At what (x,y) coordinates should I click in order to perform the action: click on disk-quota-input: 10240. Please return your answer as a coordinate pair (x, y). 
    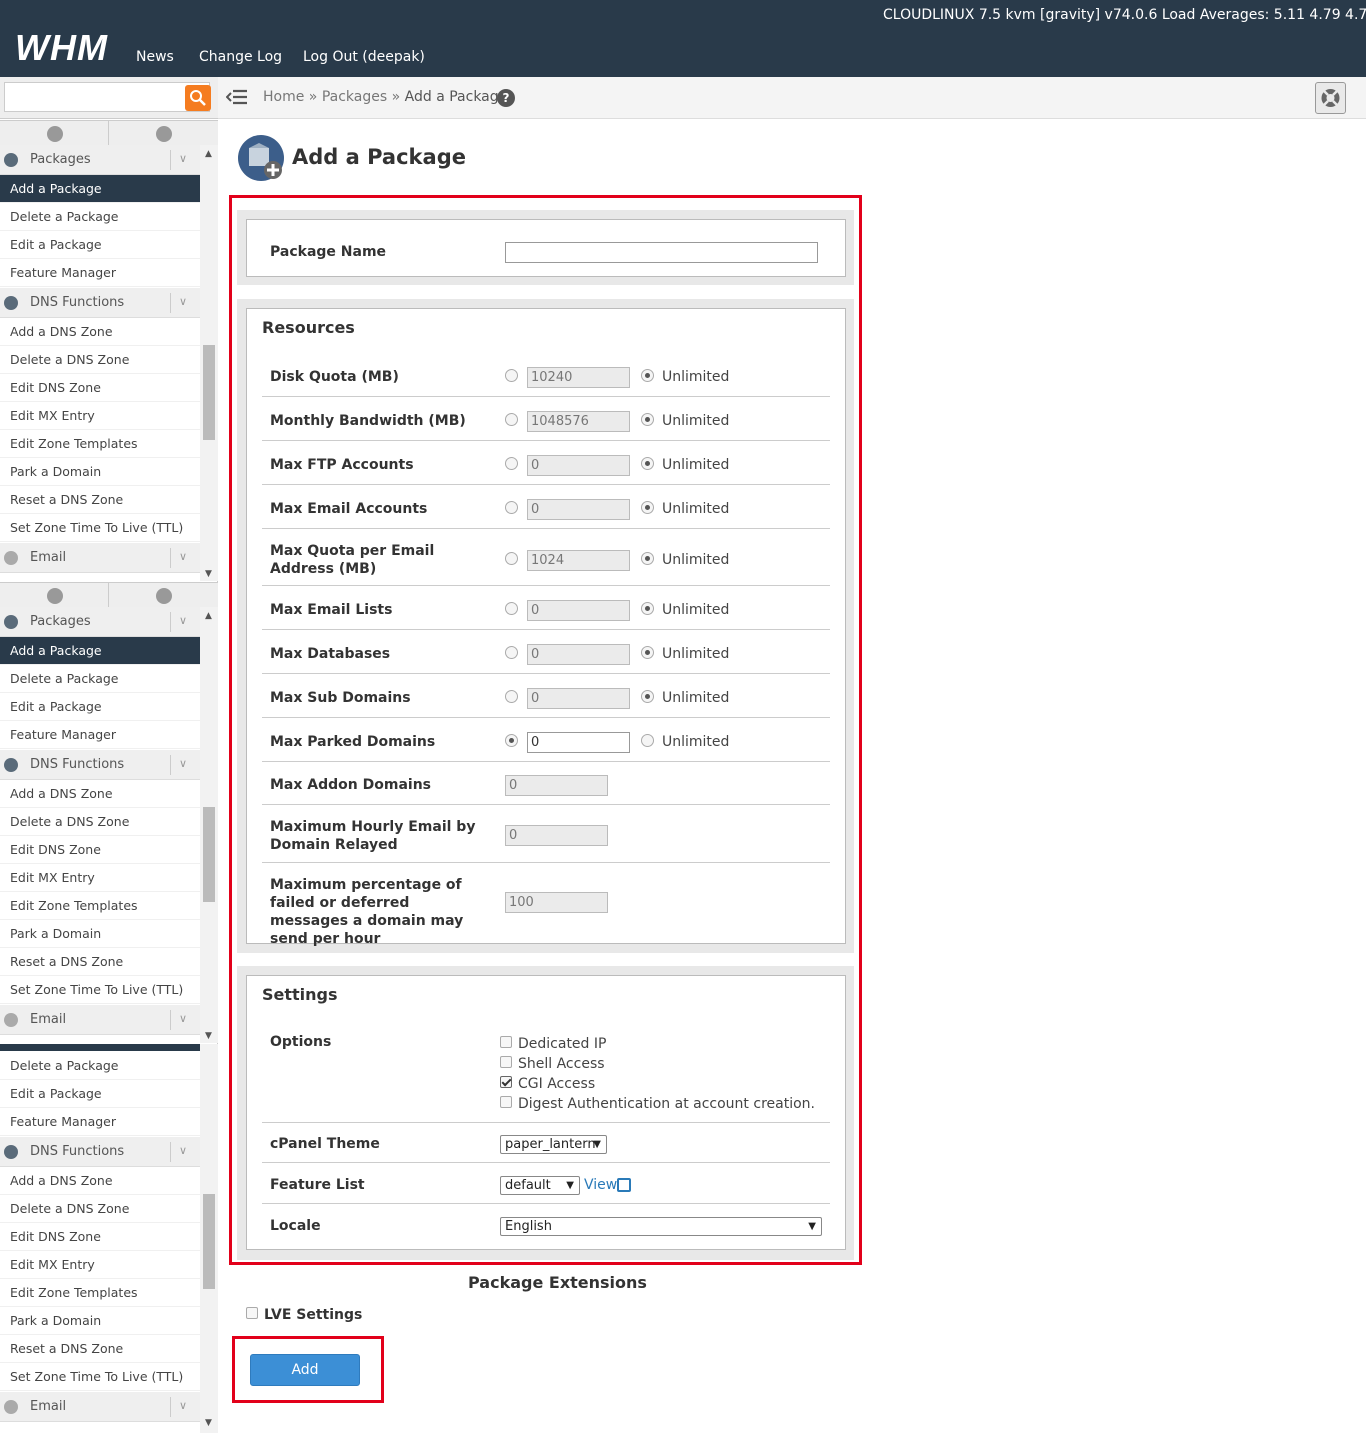
    Looking at the image, I should click on (578, 377).